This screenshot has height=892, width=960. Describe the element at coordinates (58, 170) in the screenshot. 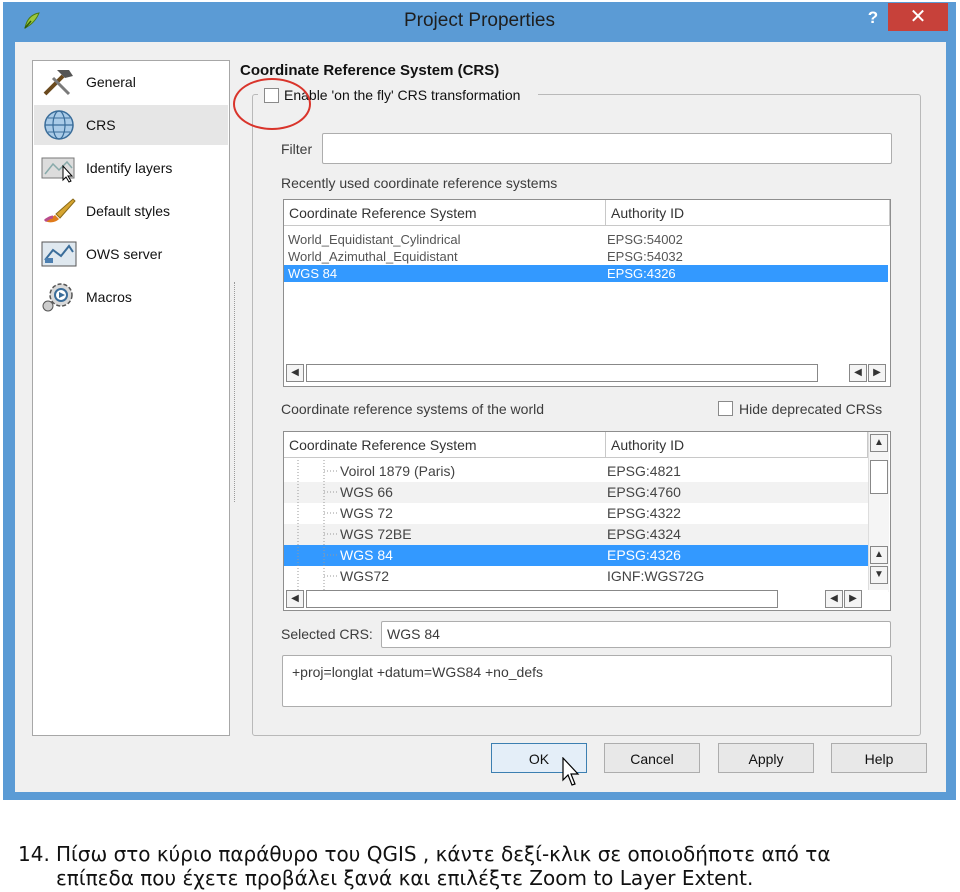

I see `identify-layers-icon` at that location.